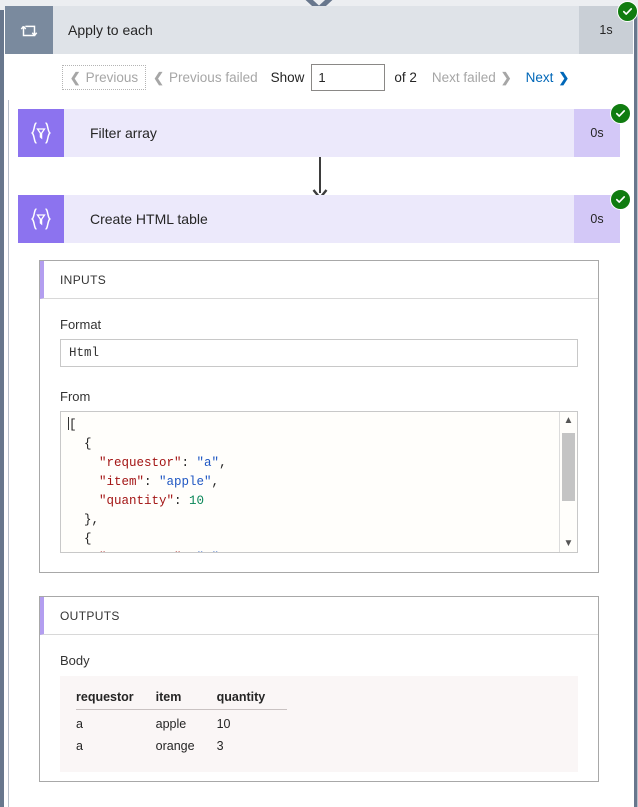  Describe the element at coordinates (213, 77) in the screenshot. I see `previous-failed-label: Previous failed` at that location.